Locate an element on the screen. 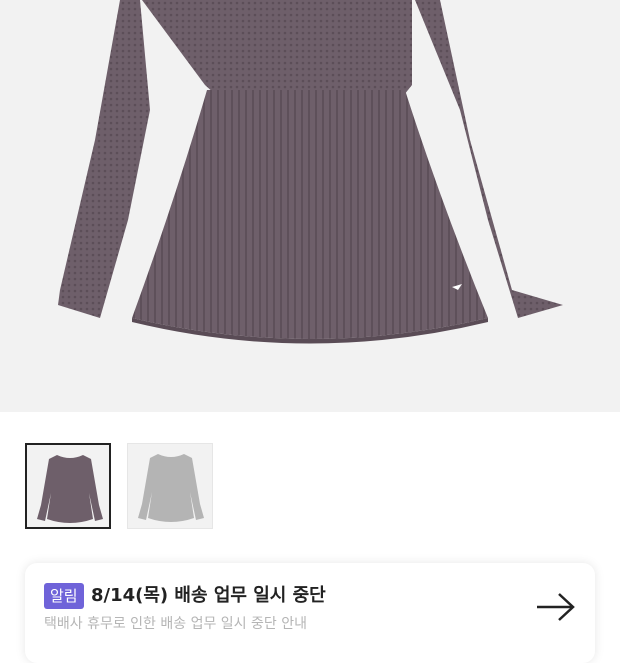 This screenshot has height=663, width=620. notice-badge: 알림 is located at coordinates (64, 596).